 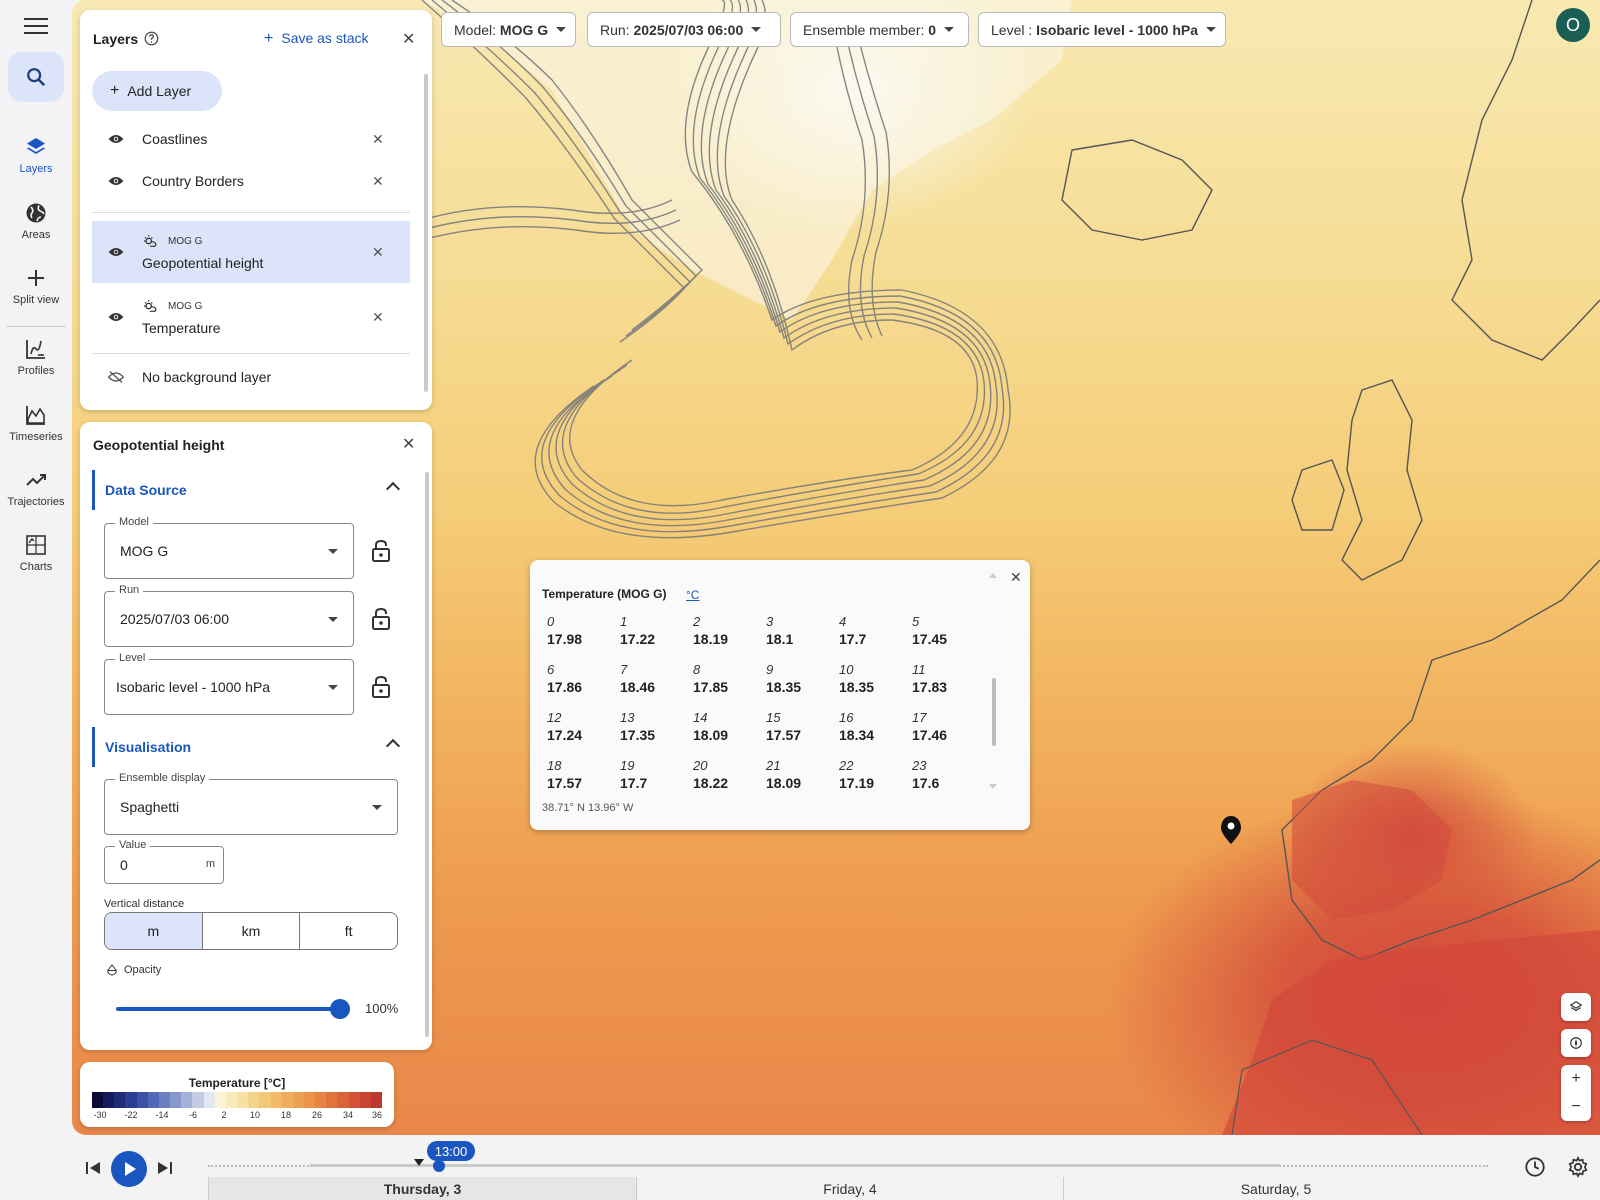 I want to click on rail-item-areas: Areas, so click(x=36, y=221).